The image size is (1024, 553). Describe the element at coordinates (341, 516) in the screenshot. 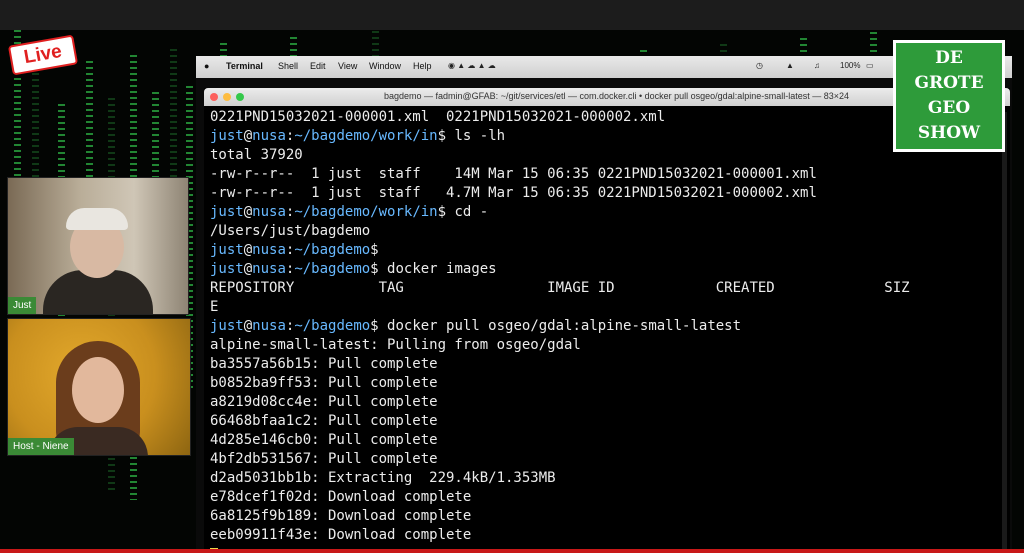

I see `terminal-output-line: 6a8125f9b189: Download complete` at that location.